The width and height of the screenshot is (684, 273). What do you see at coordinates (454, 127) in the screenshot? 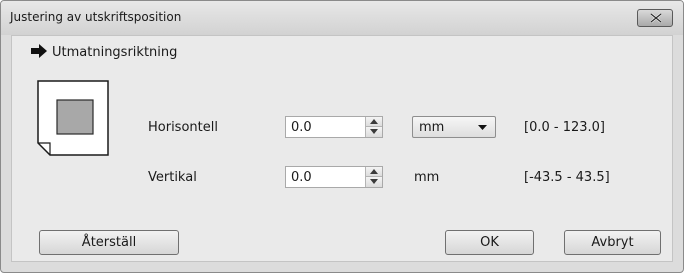
I see `horizontal-unit-select: mm` at bounding box center [454, 127].